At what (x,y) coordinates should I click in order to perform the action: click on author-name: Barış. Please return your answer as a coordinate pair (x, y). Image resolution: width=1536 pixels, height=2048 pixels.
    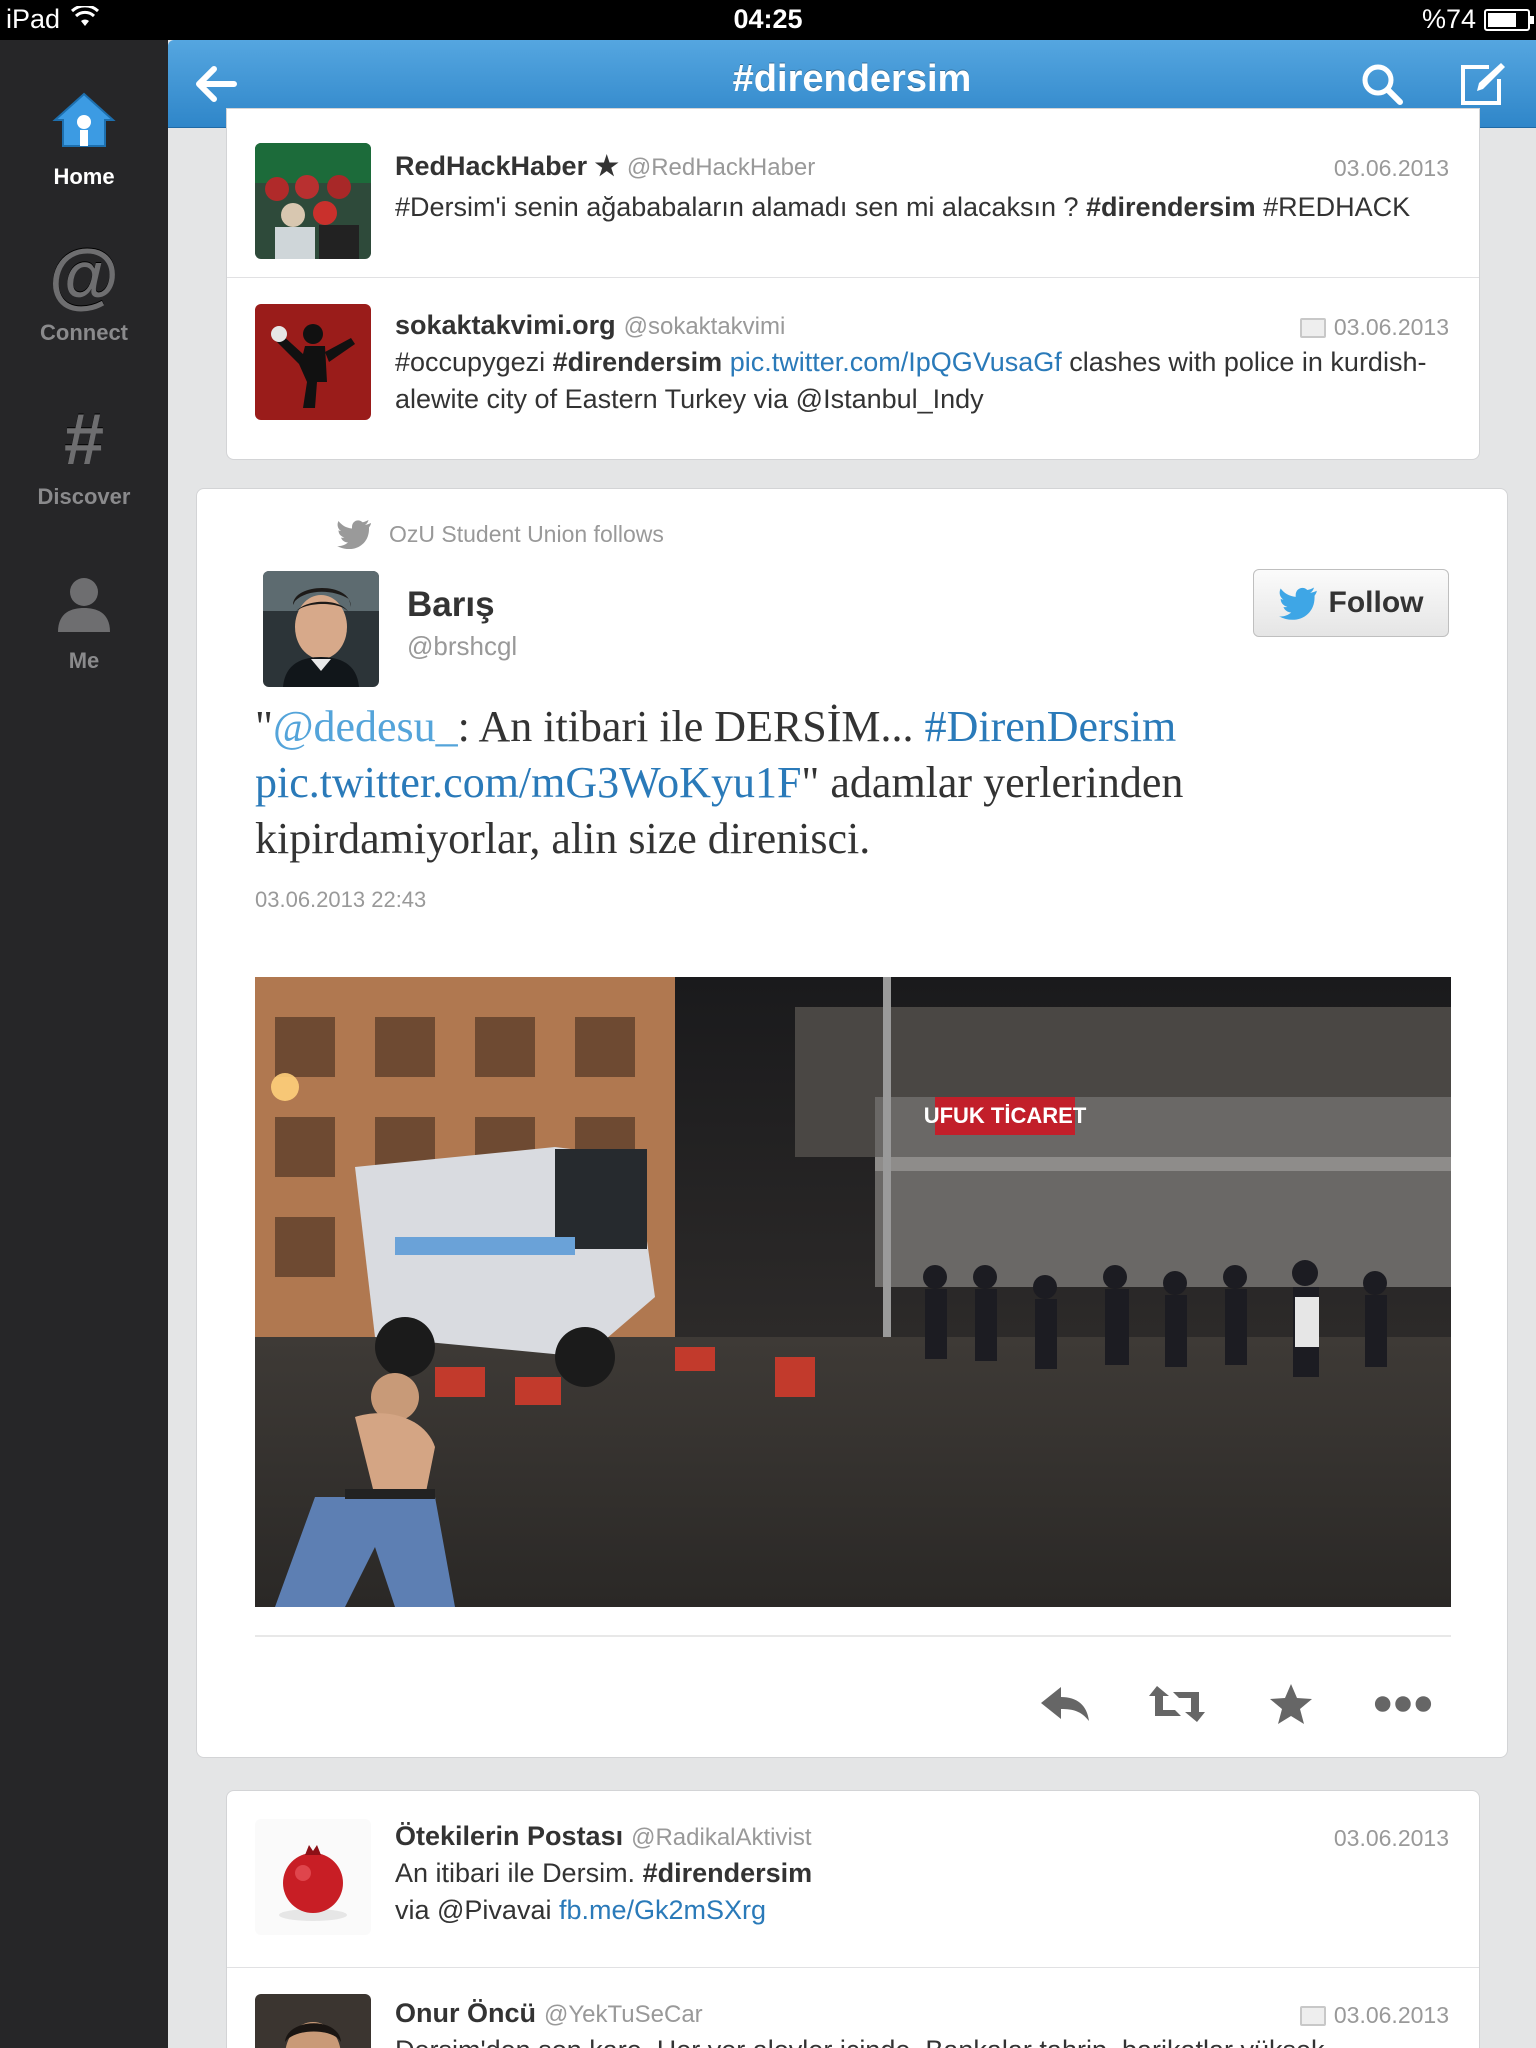
    Looking at the image, I should click on (451, 605).